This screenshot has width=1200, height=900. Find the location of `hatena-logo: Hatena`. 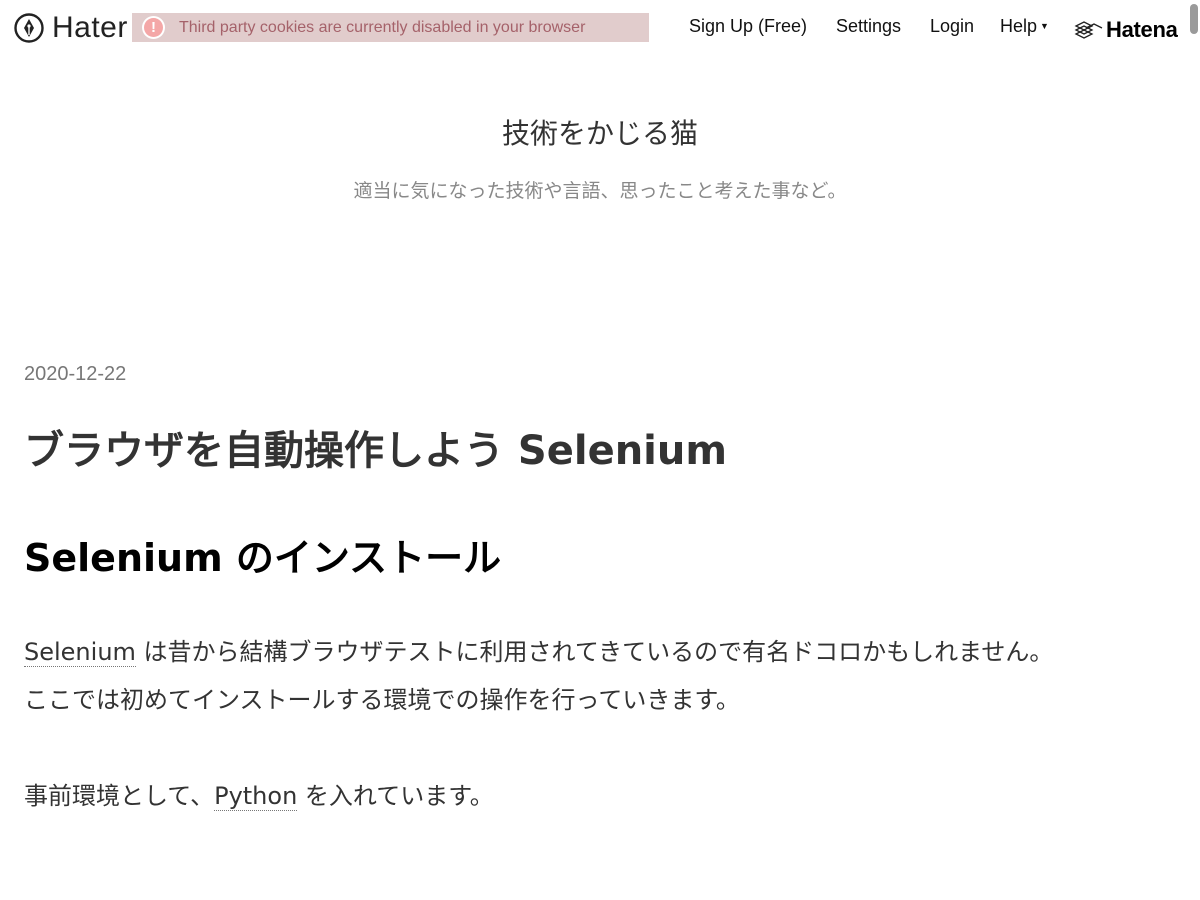

hatena-logo: Hatena is located at coordinates (1126, 30).